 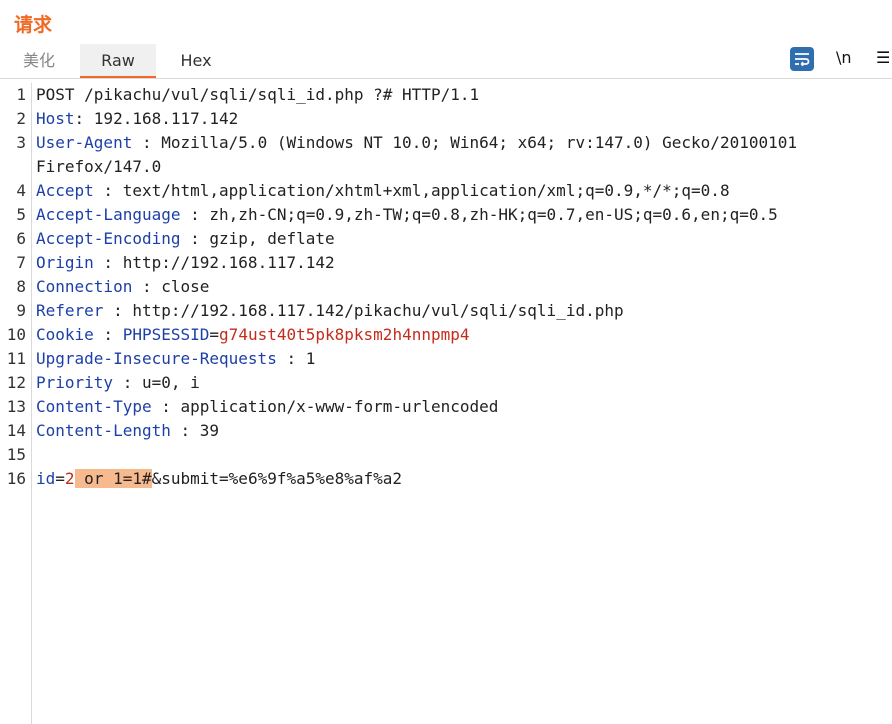 I want to click on word-wrap-button, so click(x=802, y=59).